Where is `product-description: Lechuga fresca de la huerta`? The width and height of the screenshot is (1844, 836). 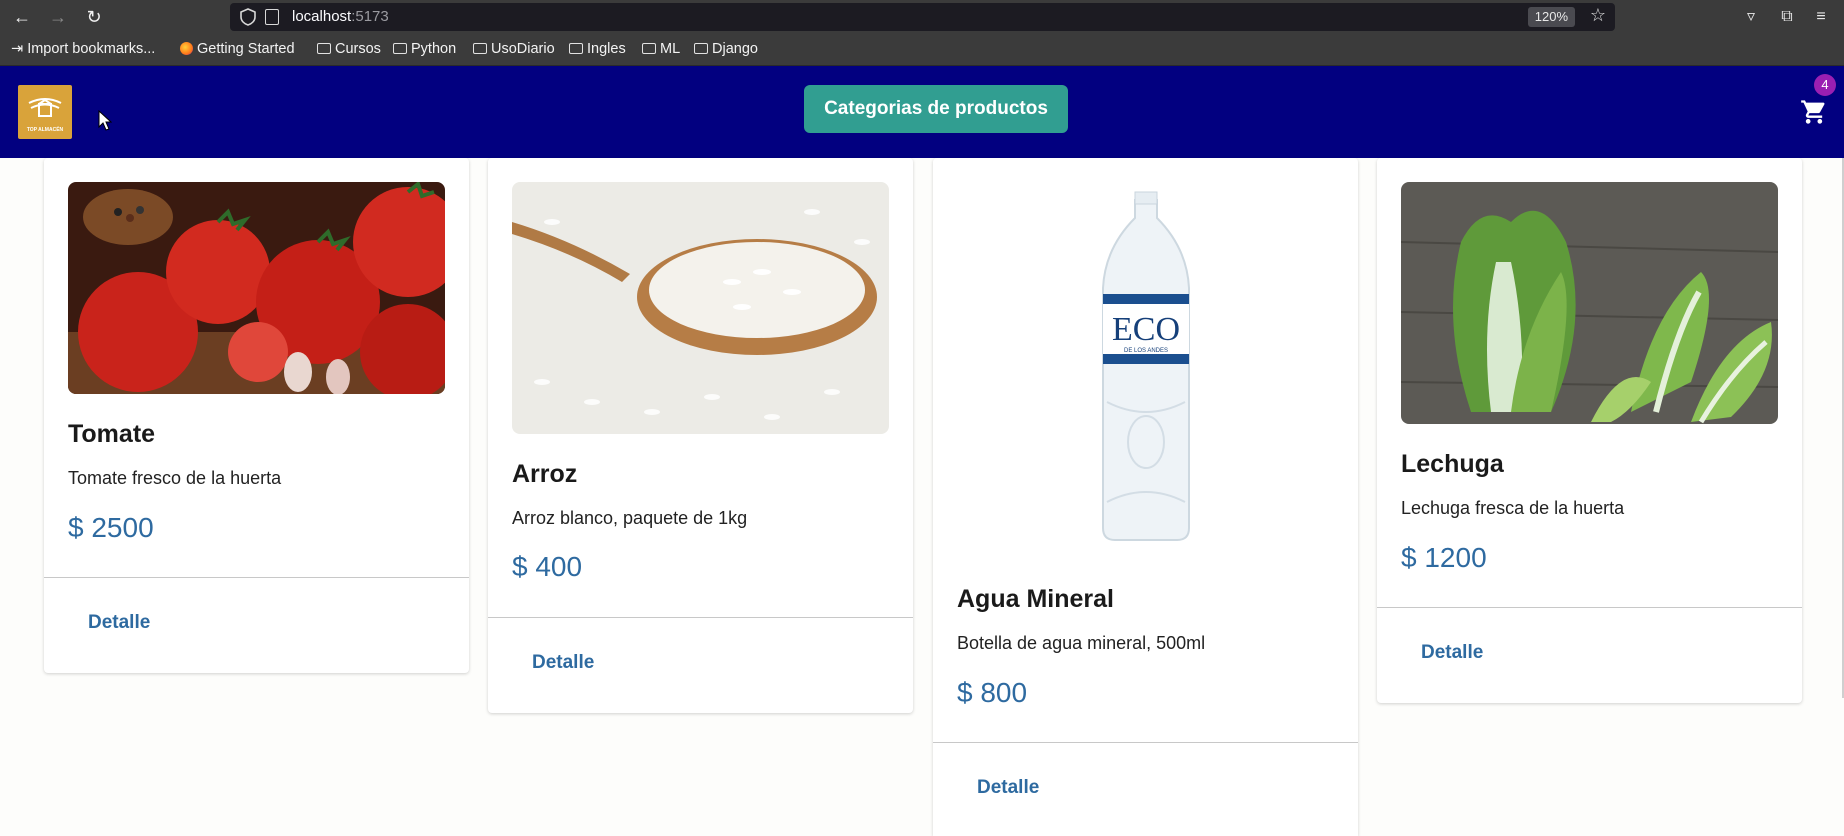
product-description: Lechuga fresca de la huerta is located at coordinates (1513, 508).